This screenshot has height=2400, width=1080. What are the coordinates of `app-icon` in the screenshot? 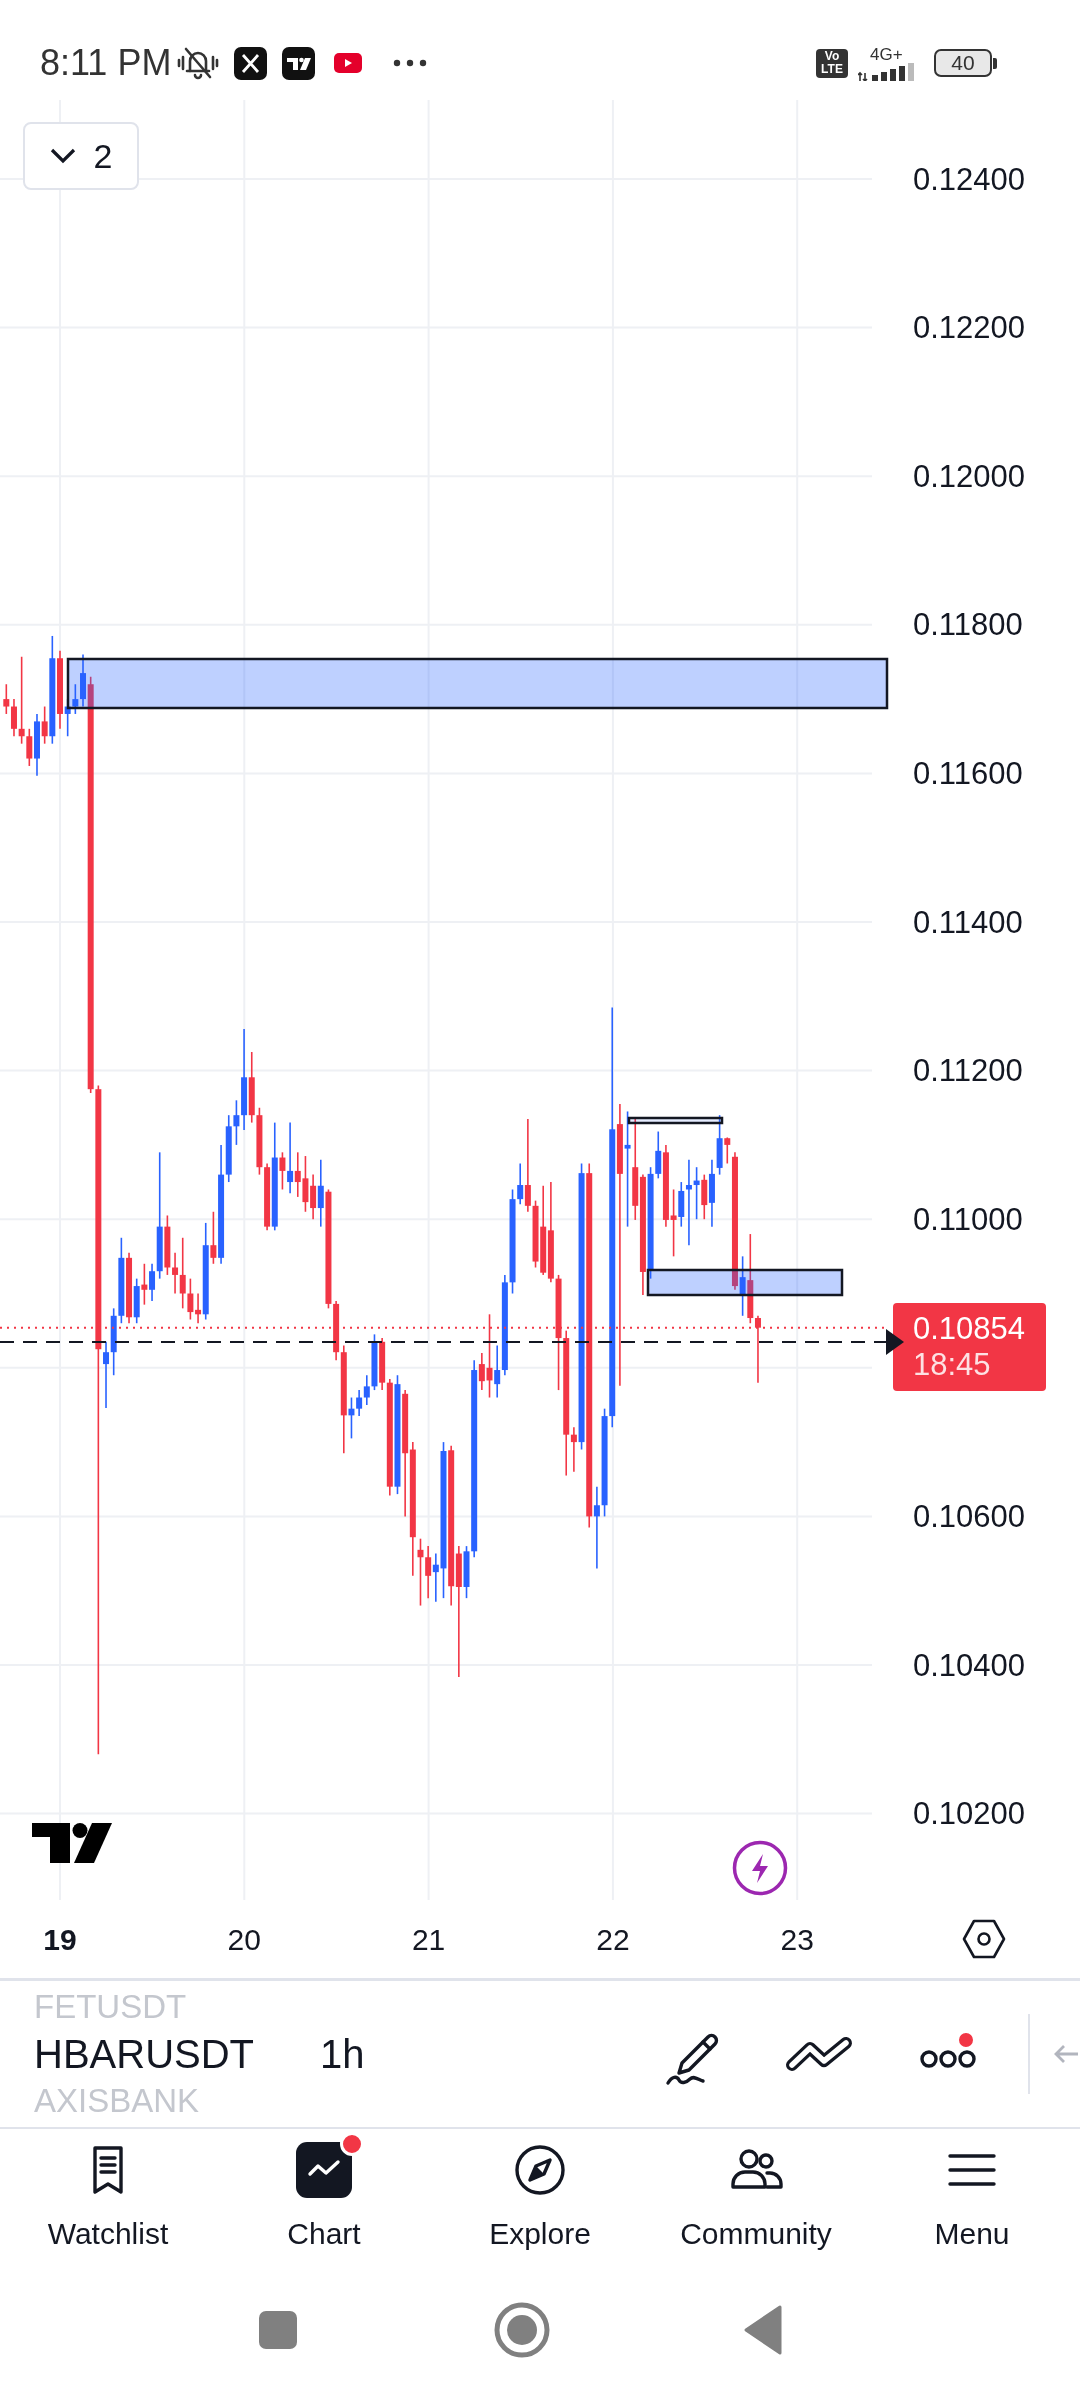 It's located at (299, 63).